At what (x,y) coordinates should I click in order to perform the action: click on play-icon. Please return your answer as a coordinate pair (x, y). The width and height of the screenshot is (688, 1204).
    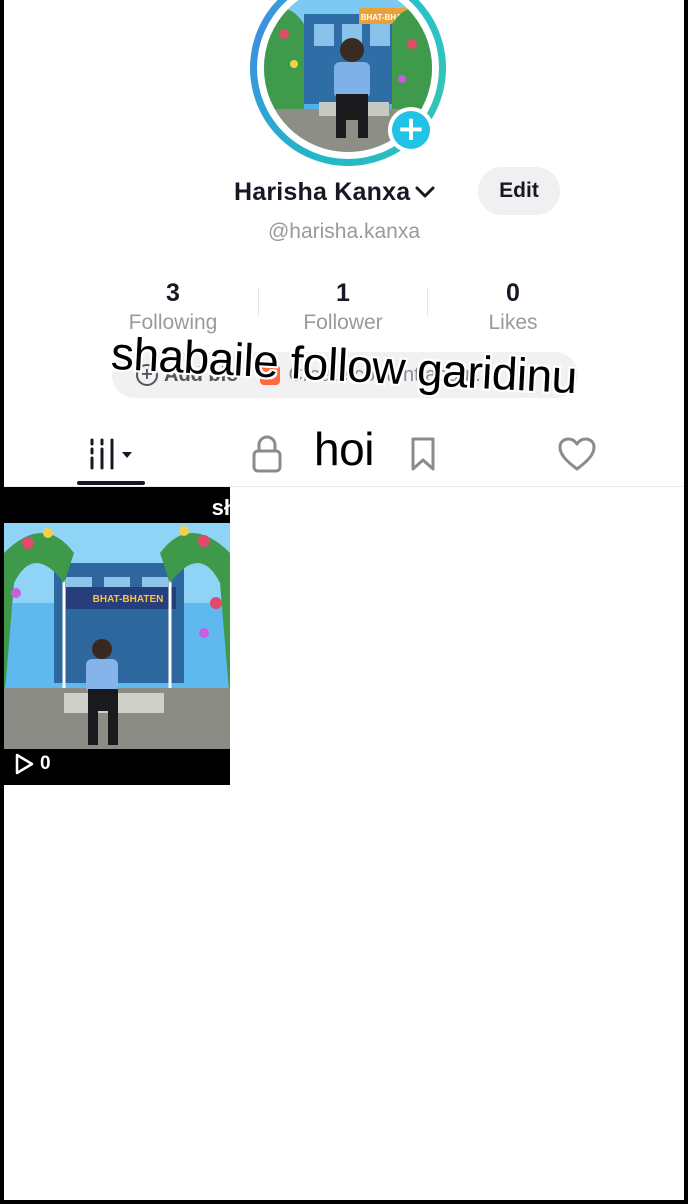
    Looking at the image, I should click on (24, 764).